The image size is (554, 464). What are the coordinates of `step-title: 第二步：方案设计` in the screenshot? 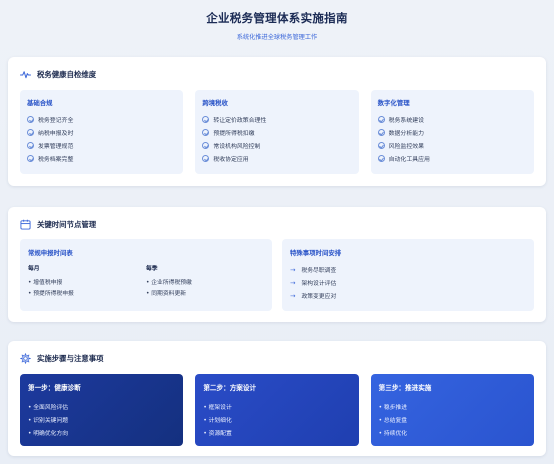 It's located at (230, 388).